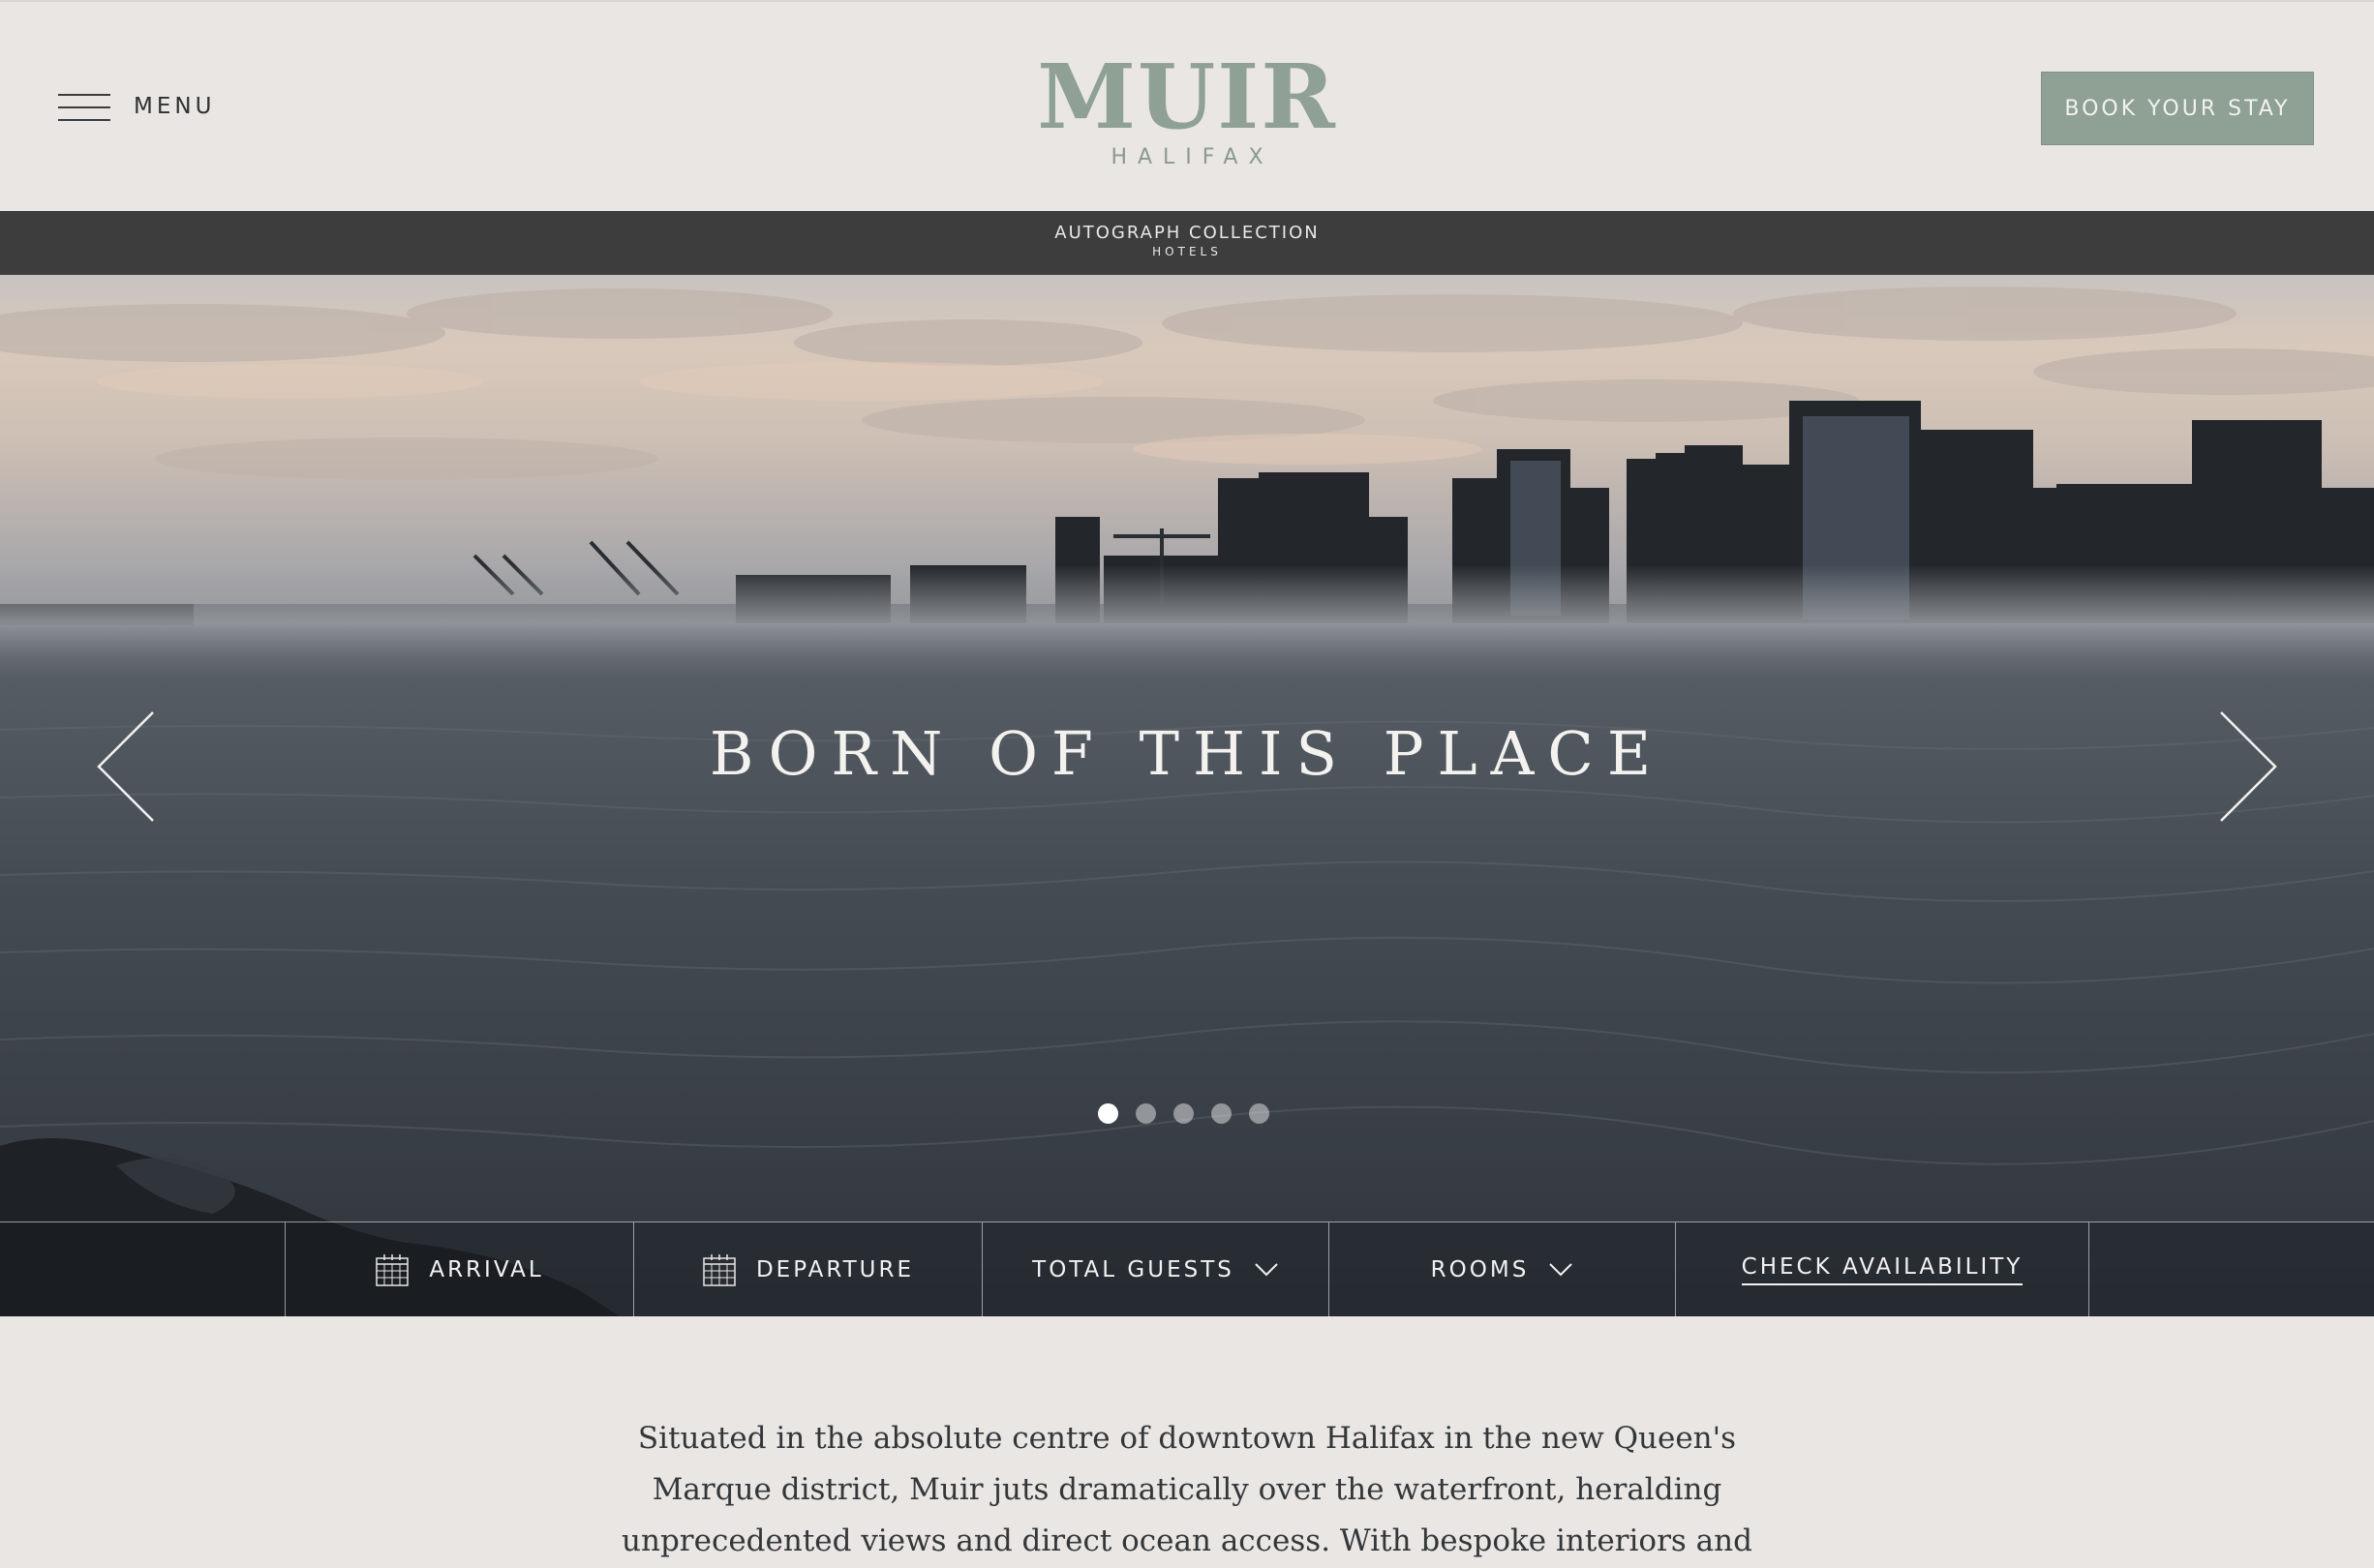 The height and width of the screenshot is (1568, 2374). Describe the element at coordinates (127, 767) in the screenshot. I see `chevron-left-icon` at that location.